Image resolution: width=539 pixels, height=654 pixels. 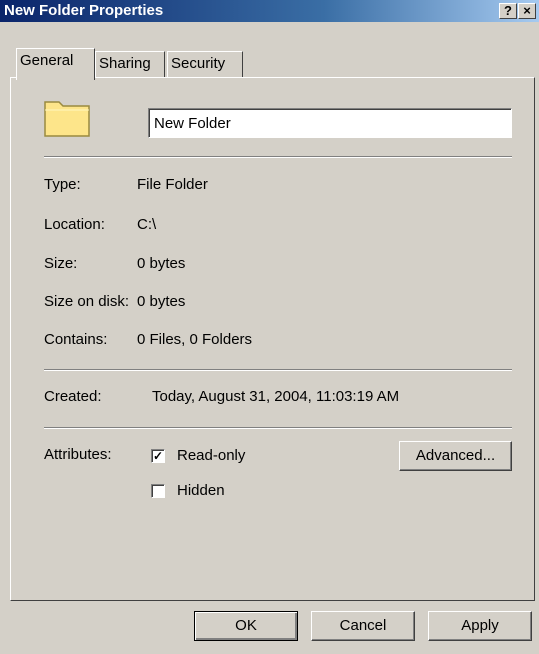 I want to click on type-label: Type:, so click(x=62, y=184).